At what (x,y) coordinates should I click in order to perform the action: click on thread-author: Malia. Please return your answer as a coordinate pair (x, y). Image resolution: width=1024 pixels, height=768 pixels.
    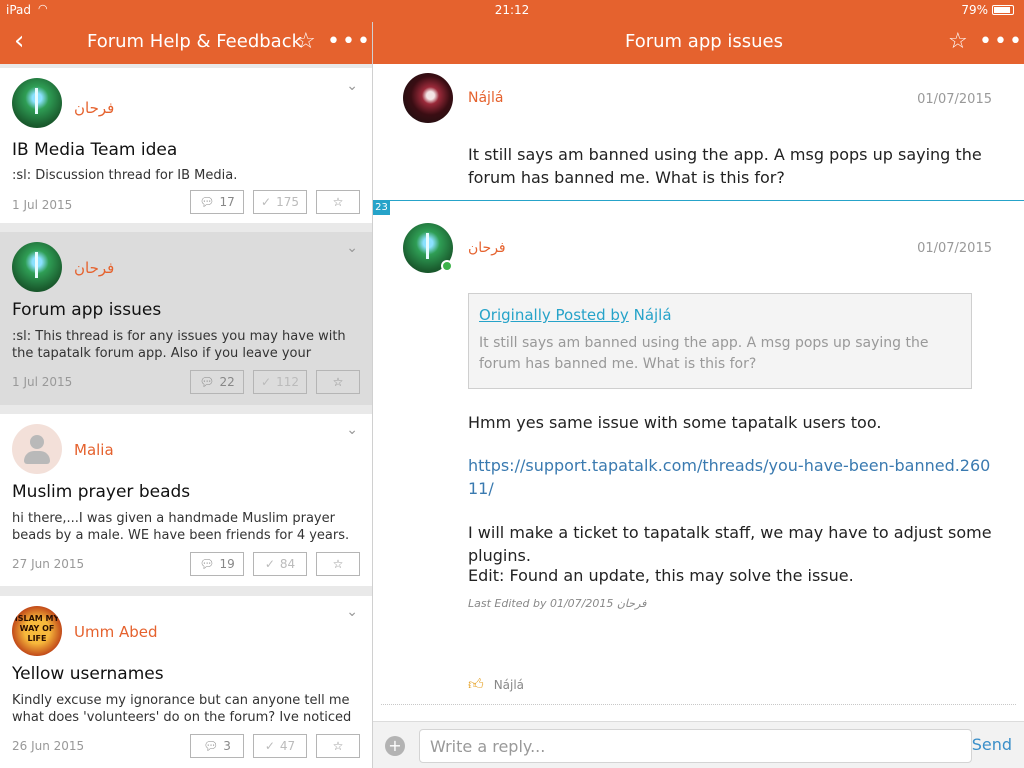
    Looking at the image, I should click on (94, 450).